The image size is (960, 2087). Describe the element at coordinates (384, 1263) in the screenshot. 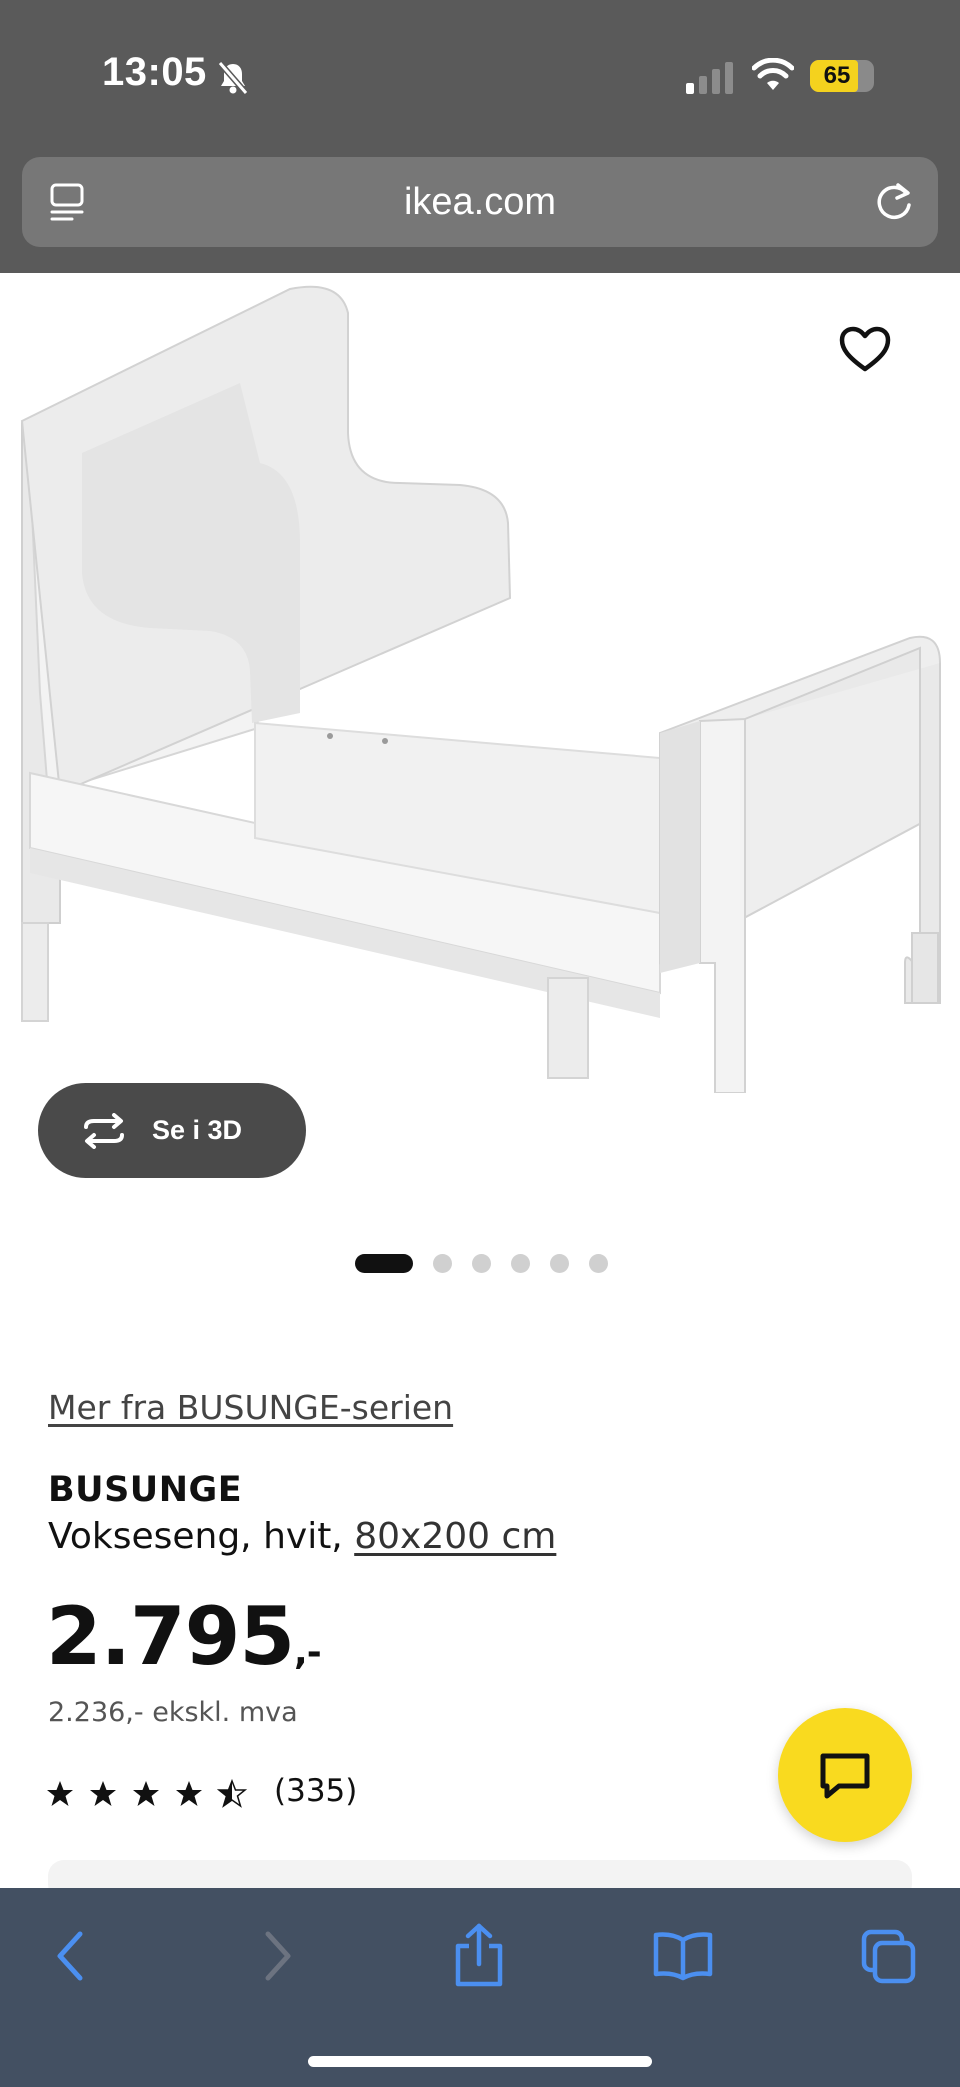

I see `gallery-dot-active` at that location.